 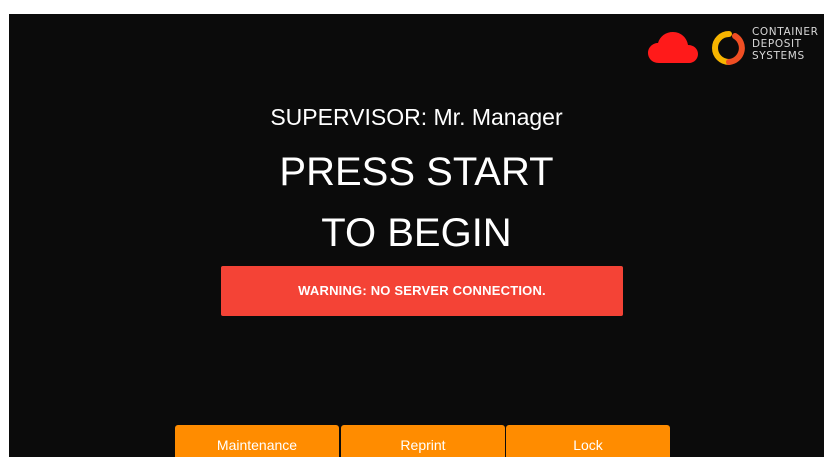 I want to click on logo-line-2: DEPOSIT, so click(x=777, y=44).